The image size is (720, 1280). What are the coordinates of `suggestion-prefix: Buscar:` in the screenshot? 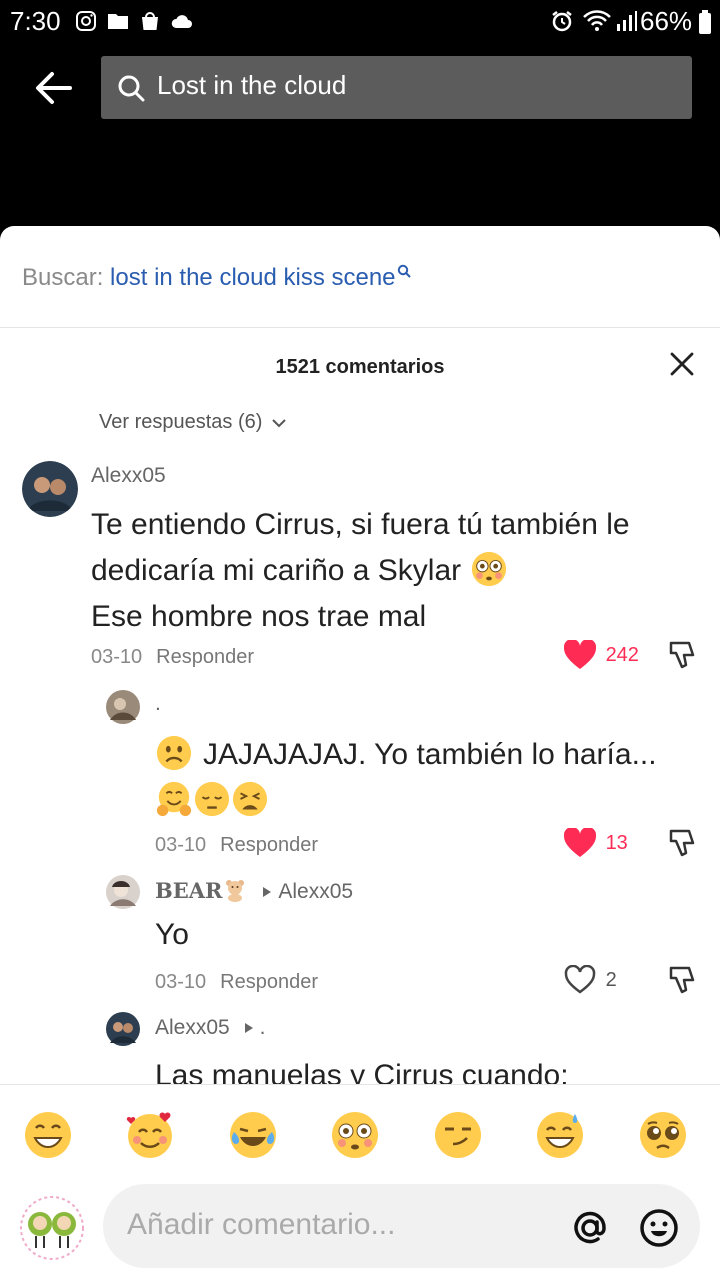 It's located at (63, 277).